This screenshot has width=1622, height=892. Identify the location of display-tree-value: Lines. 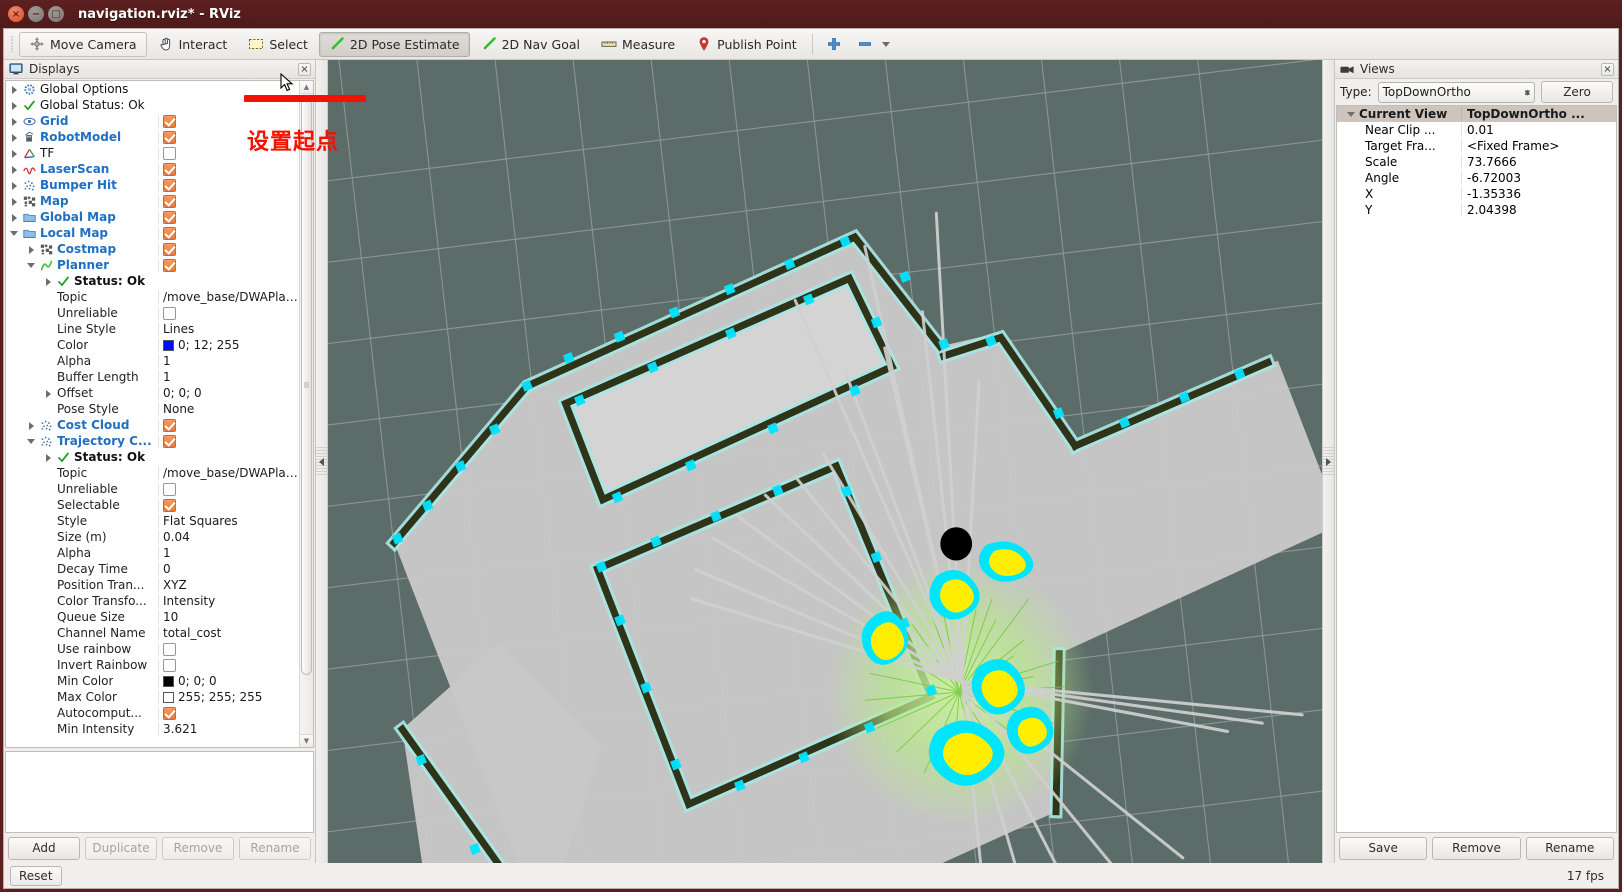
(228, 329).